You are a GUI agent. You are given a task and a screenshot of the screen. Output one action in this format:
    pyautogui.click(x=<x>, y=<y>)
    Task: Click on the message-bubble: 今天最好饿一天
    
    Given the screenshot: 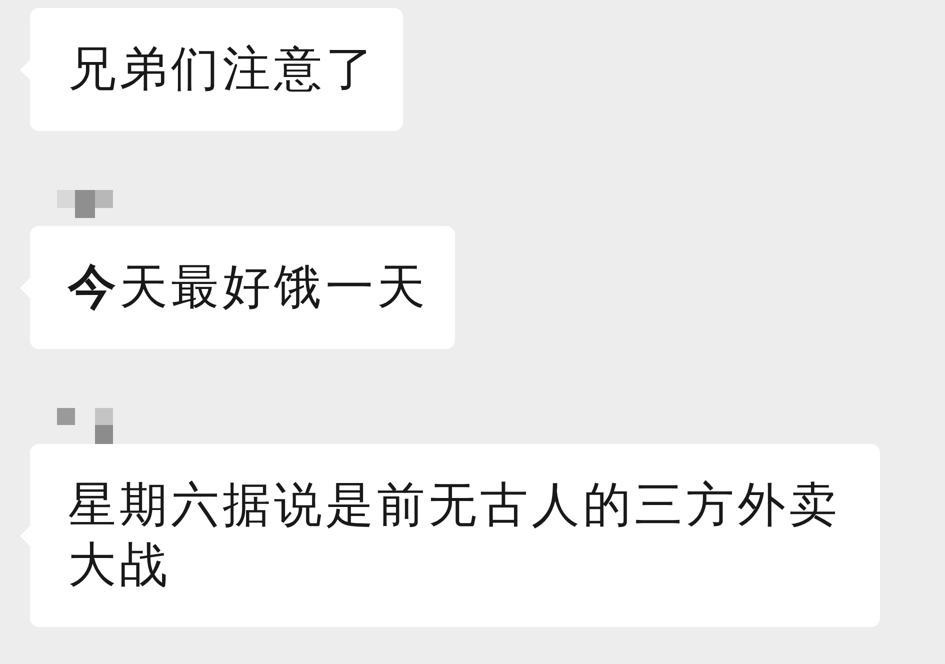 What is the action you would take?
    pyautogui.click(x=242, y=287)
    